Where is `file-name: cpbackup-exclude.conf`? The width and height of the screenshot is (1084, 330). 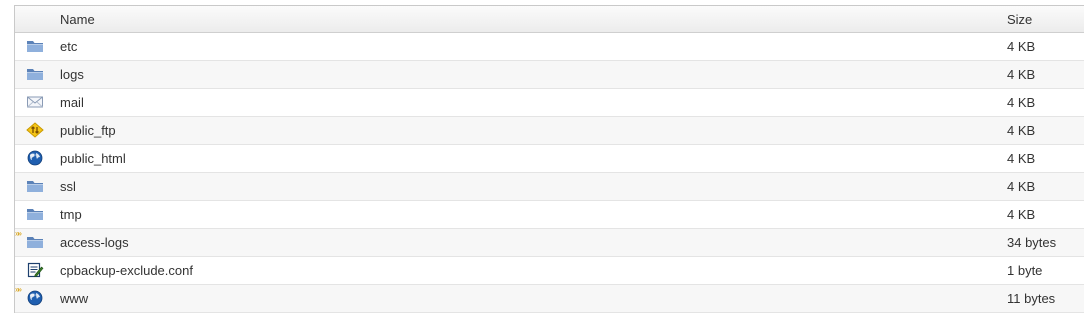 file-name: cpbackup-exclude.conf is located at coordinates (126, 270).